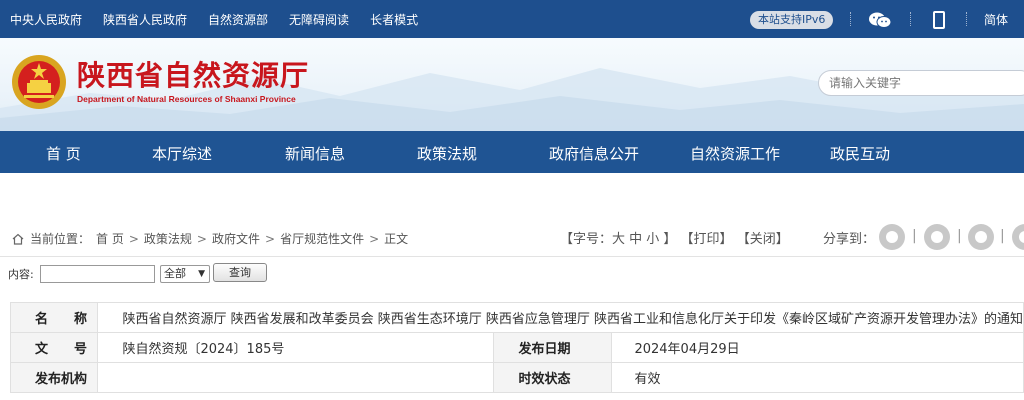 The image size is (1024, 400). Describe the element at coordinates (21, 274) in the screenshot. I see `content-query-label: 内容:` at that location.